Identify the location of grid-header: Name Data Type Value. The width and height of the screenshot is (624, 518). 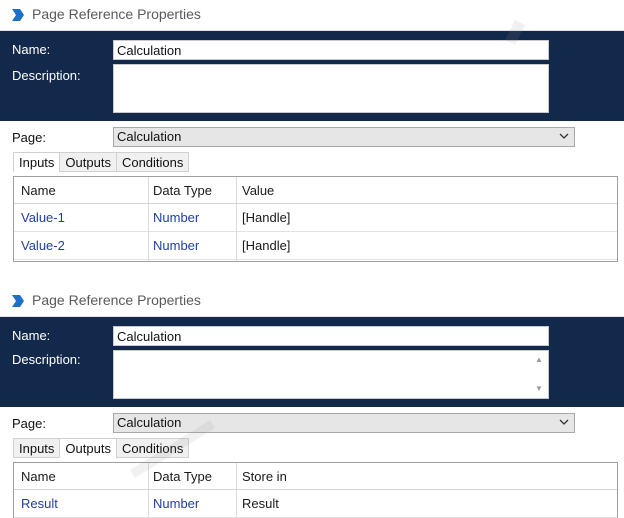
(315, 190).